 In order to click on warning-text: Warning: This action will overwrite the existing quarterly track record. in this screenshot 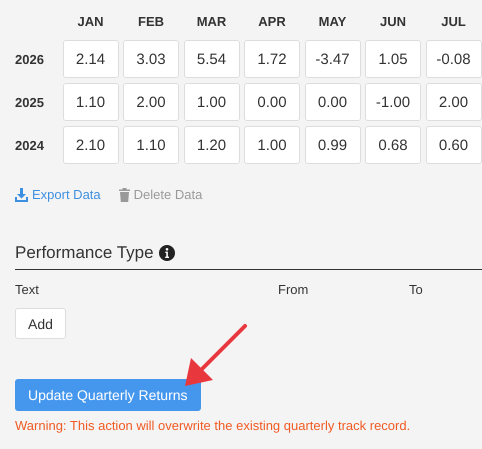, I will do `click(213, 425)`.